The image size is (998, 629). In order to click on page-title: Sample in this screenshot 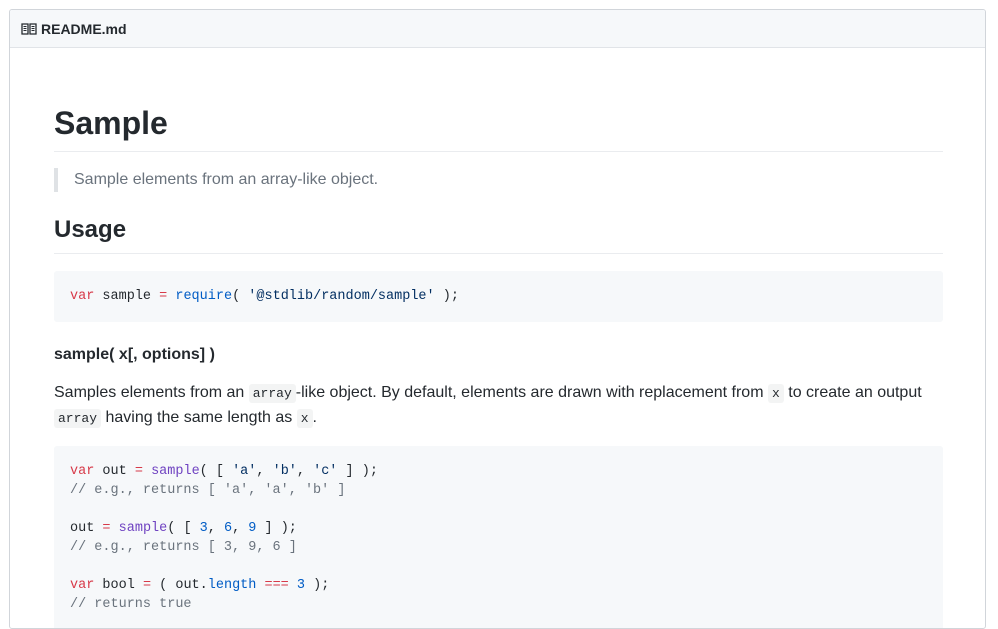, I will do `click(111, 123)`.